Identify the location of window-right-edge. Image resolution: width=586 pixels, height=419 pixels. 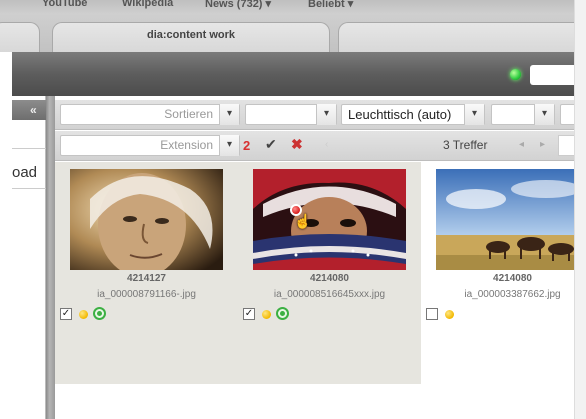
(580, 209).